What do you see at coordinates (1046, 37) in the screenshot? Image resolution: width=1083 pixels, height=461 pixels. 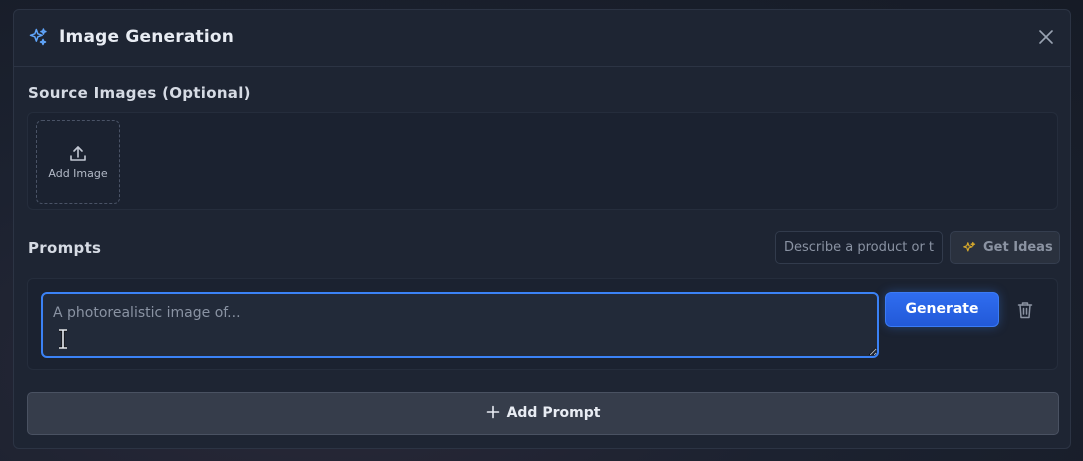 I see `close-icon` at bounding box center [1046, 37].